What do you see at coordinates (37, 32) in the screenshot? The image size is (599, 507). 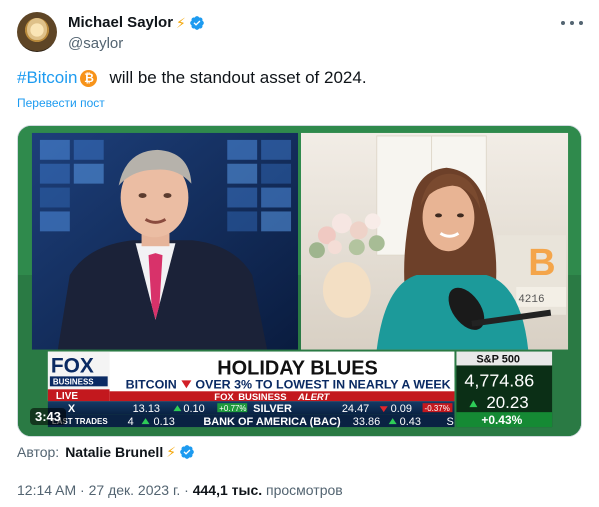 I see `avatar` at bounding box center [37, 32].